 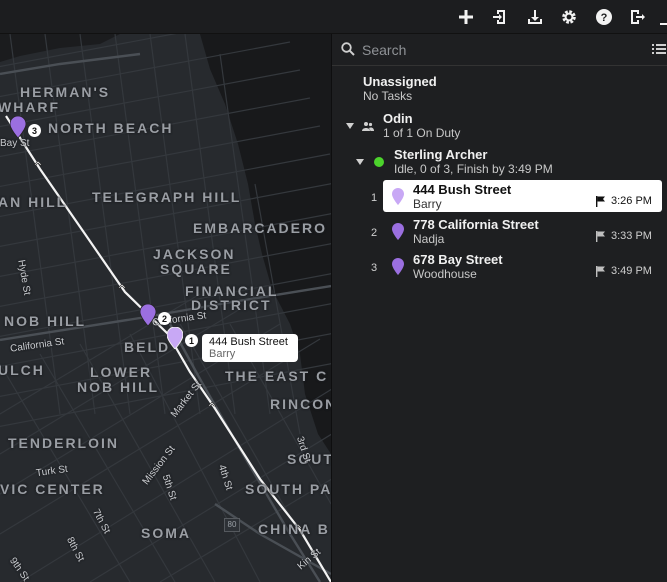 I want to click on task-eta: 3:33 PM, so click(x=631, y=236).